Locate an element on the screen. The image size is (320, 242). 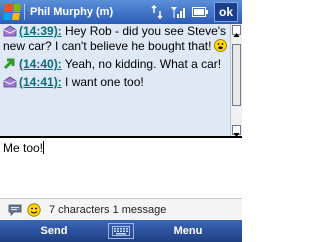
send-softkey: Send is located at coordinates (54, 231).